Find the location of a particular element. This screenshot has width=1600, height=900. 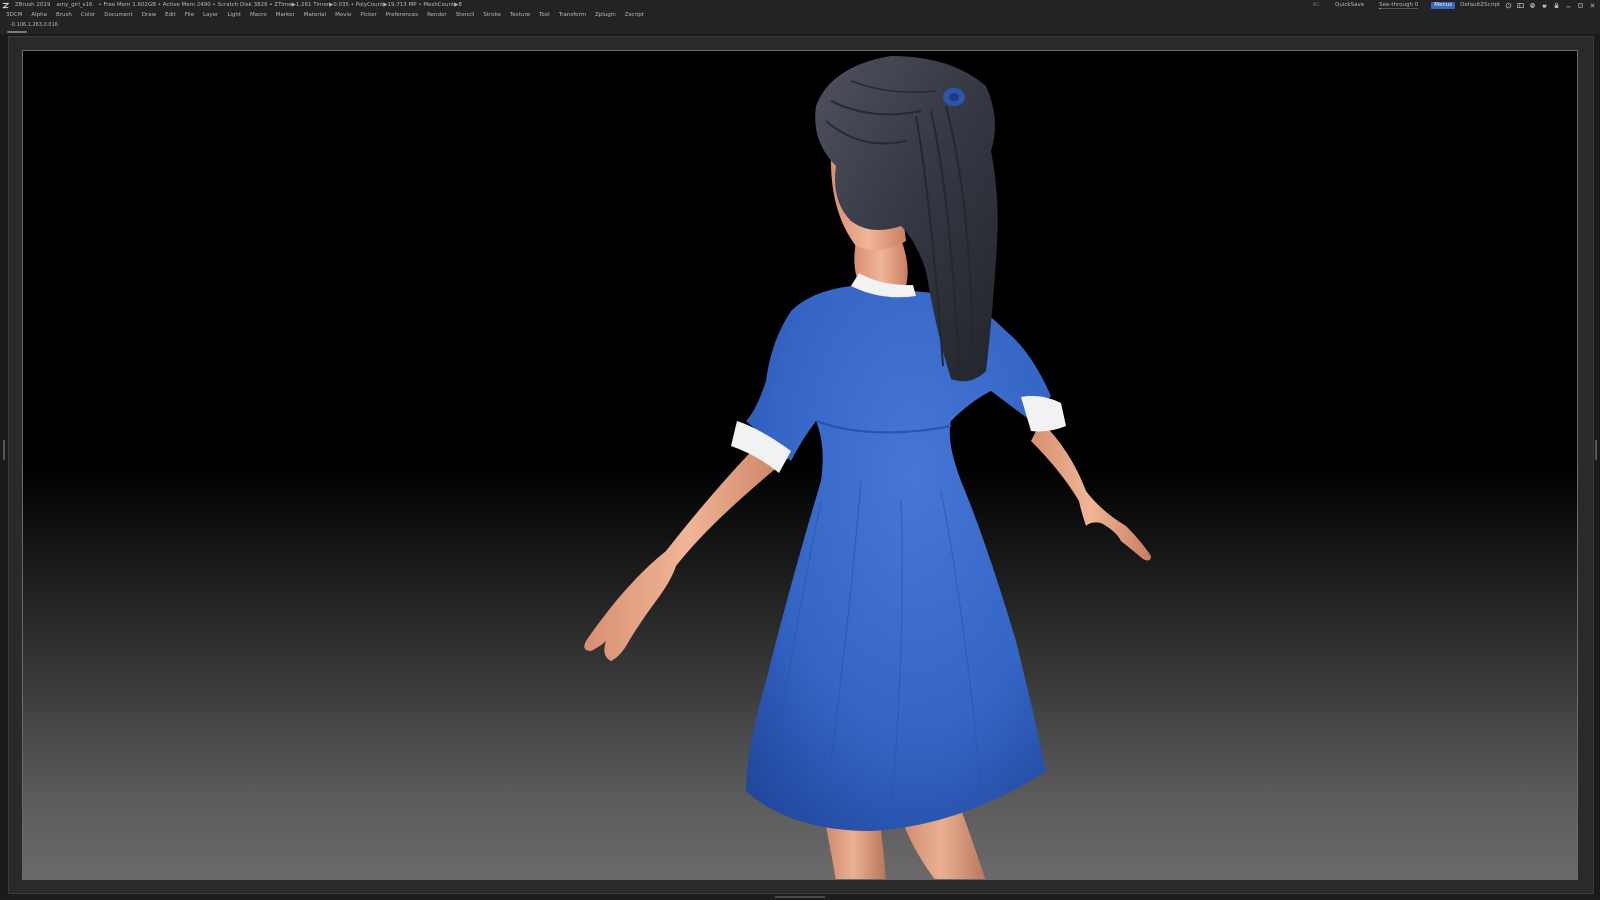

menu-document: Document is located at coordinates (118, 15).